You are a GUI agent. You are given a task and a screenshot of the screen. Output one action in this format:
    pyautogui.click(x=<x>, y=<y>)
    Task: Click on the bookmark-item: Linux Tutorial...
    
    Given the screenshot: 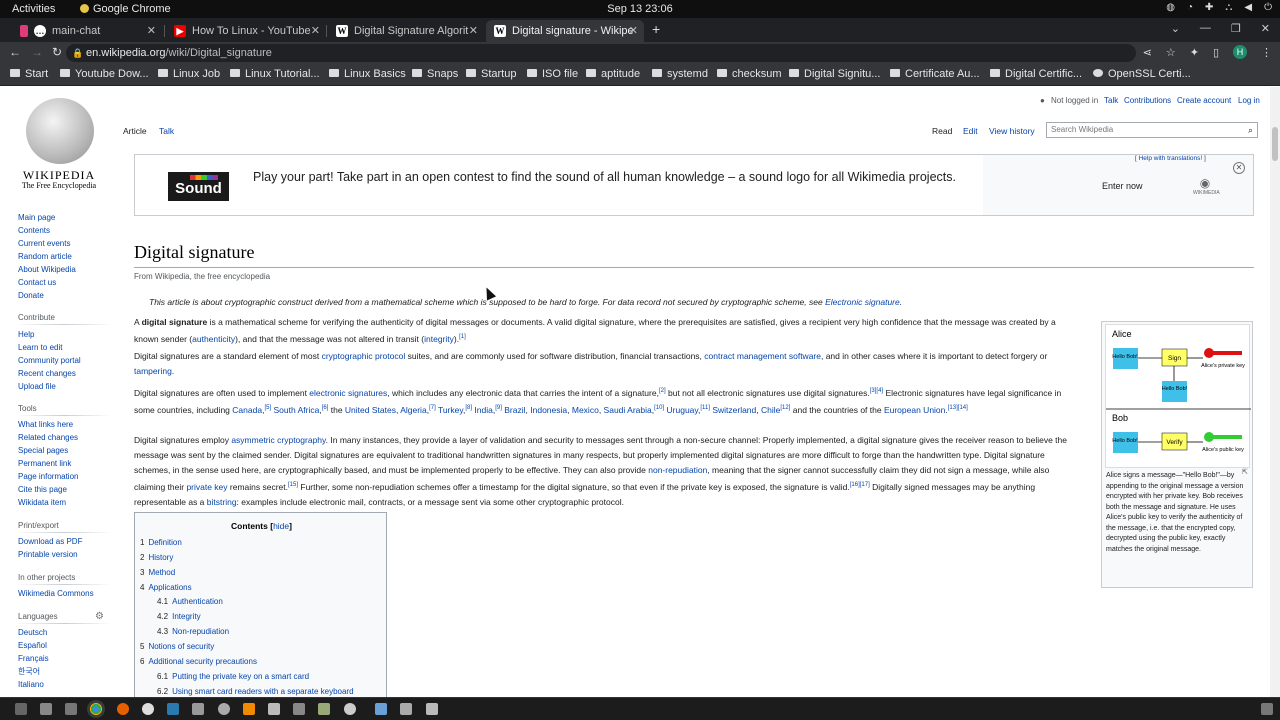 What is the action you would take?
    pyautogui.click(x=275, y=74)
    